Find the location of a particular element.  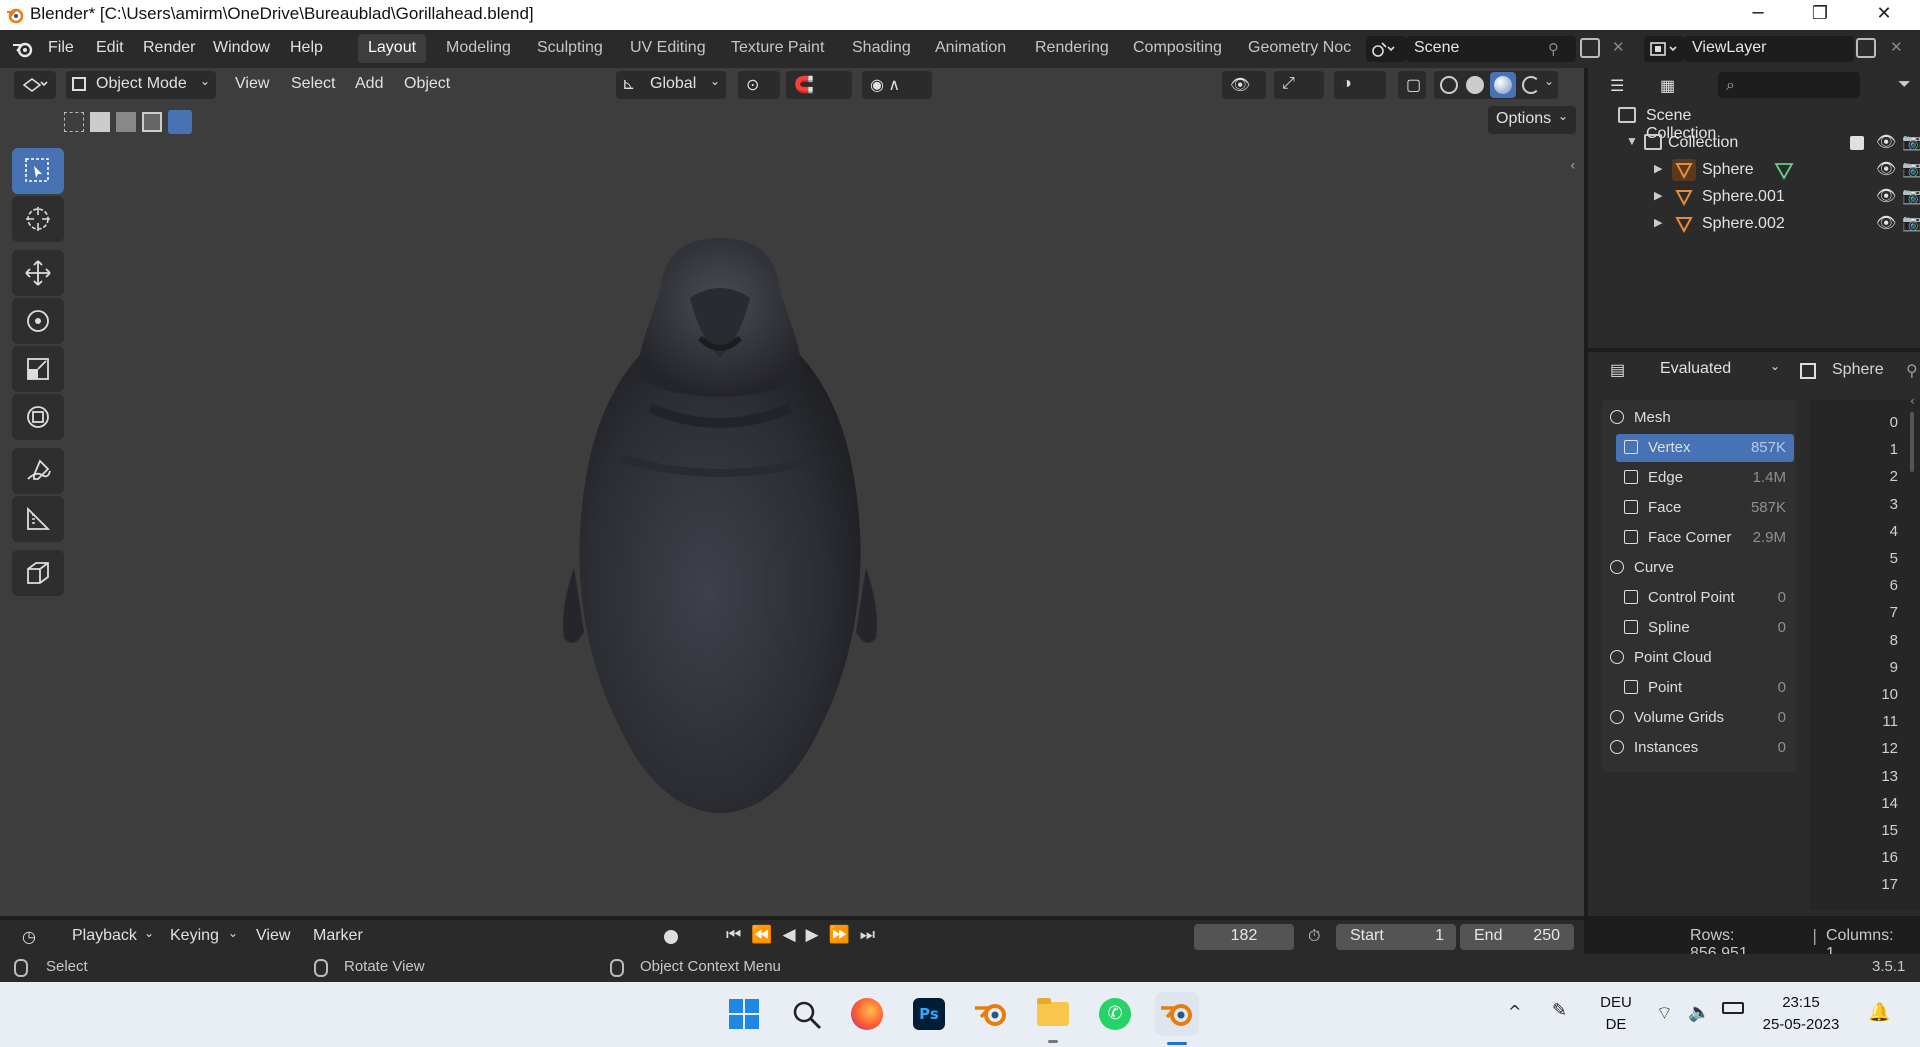

end-frame-field: End 250 is located at coordinates (1517, 937).